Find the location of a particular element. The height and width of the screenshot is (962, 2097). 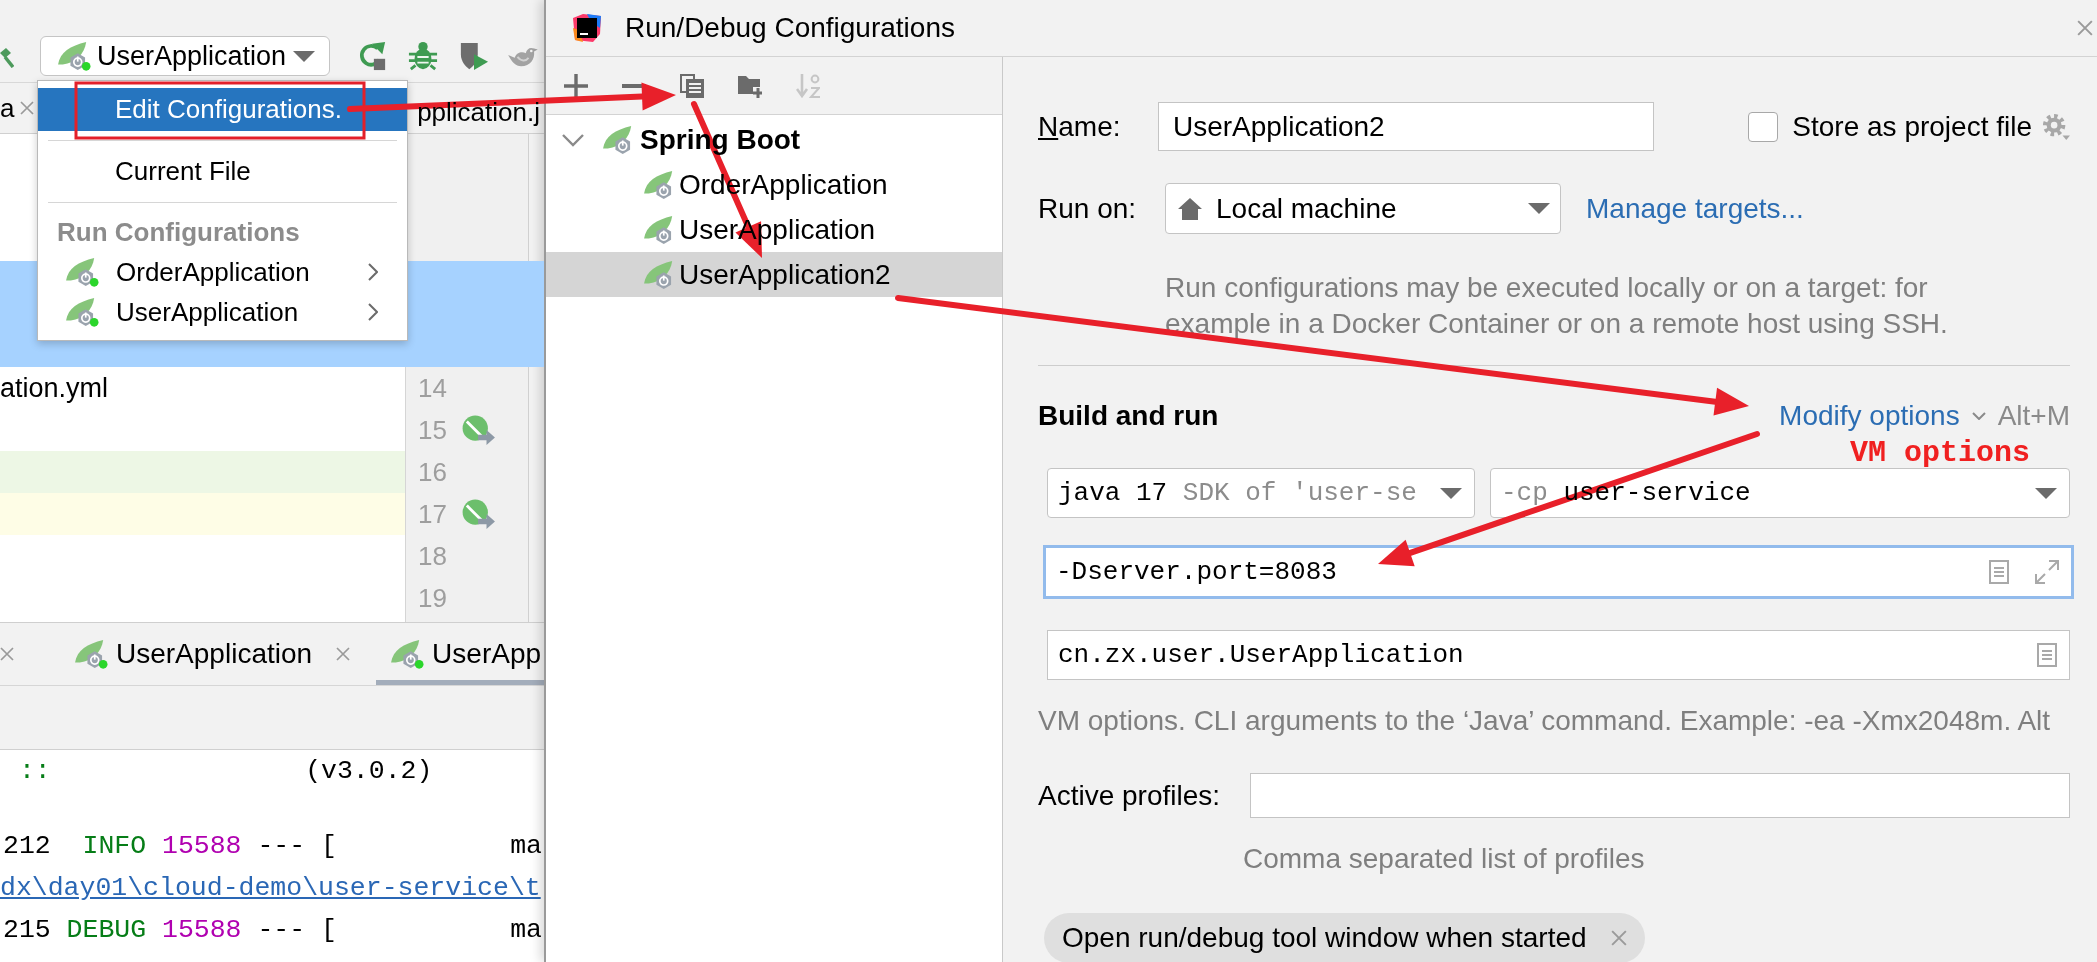

tree-item: UserApplication2 is located at coordinates (774, 274).